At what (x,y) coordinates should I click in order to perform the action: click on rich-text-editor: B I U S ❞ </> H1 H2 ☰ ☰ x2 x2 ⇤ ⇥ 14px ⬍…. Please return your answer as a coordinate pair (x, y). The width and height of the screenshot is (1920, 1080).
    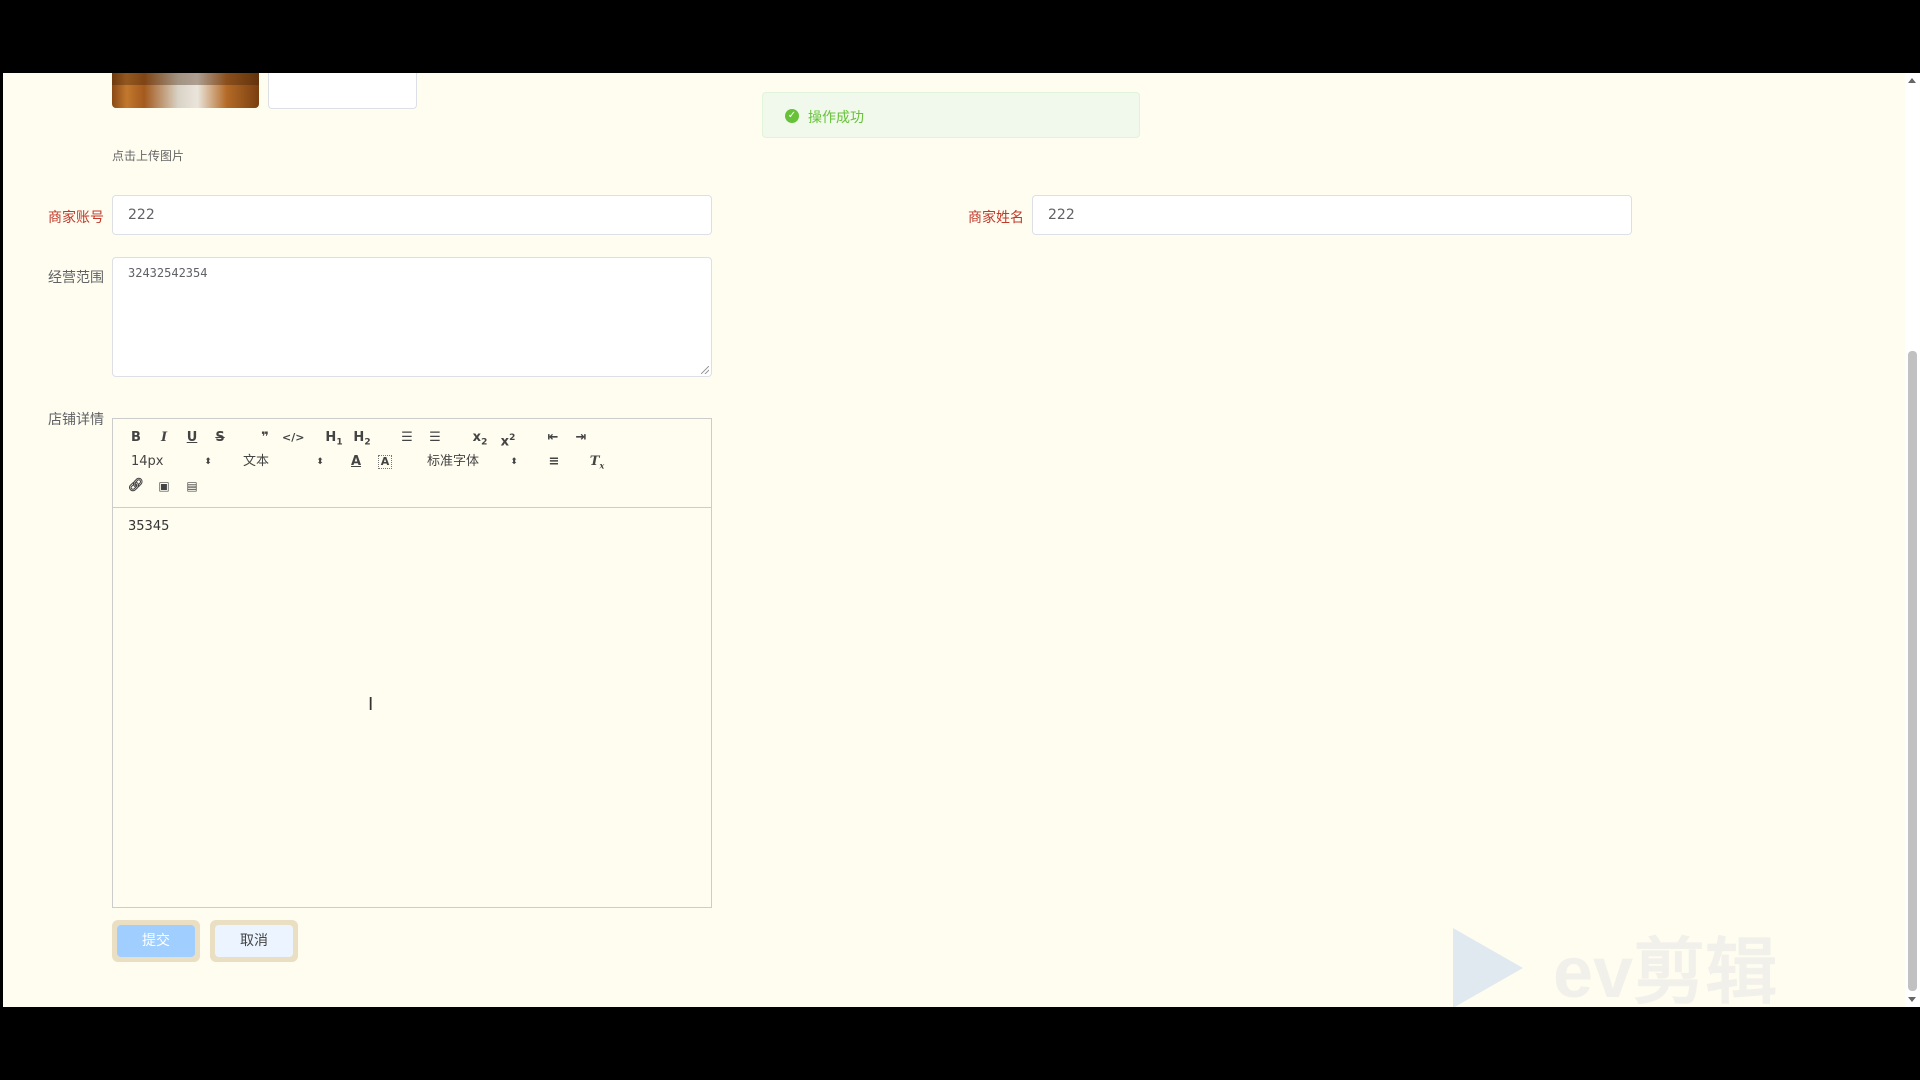
    Looking at the image, I should click on (412, 663).